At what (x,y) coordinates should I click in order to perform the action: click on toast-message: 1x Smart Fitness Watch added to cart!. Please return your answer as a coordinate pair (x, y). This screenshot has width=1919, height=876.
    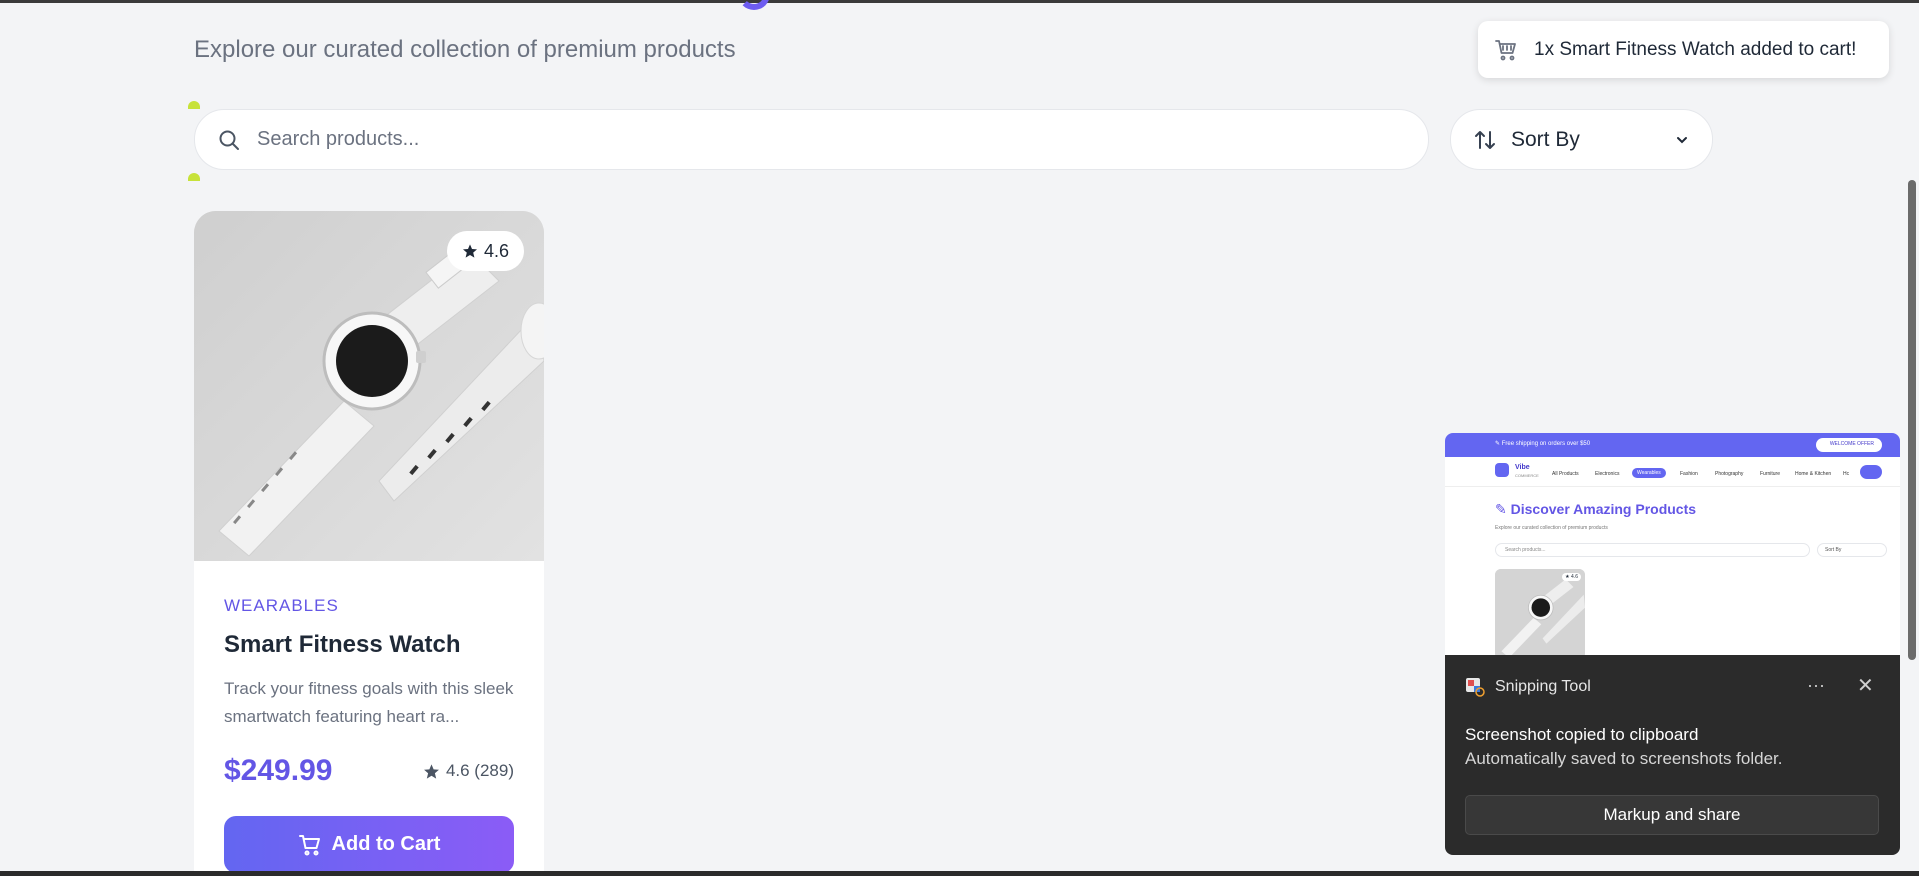
    Looking at the image, I should click on (1695, 49).